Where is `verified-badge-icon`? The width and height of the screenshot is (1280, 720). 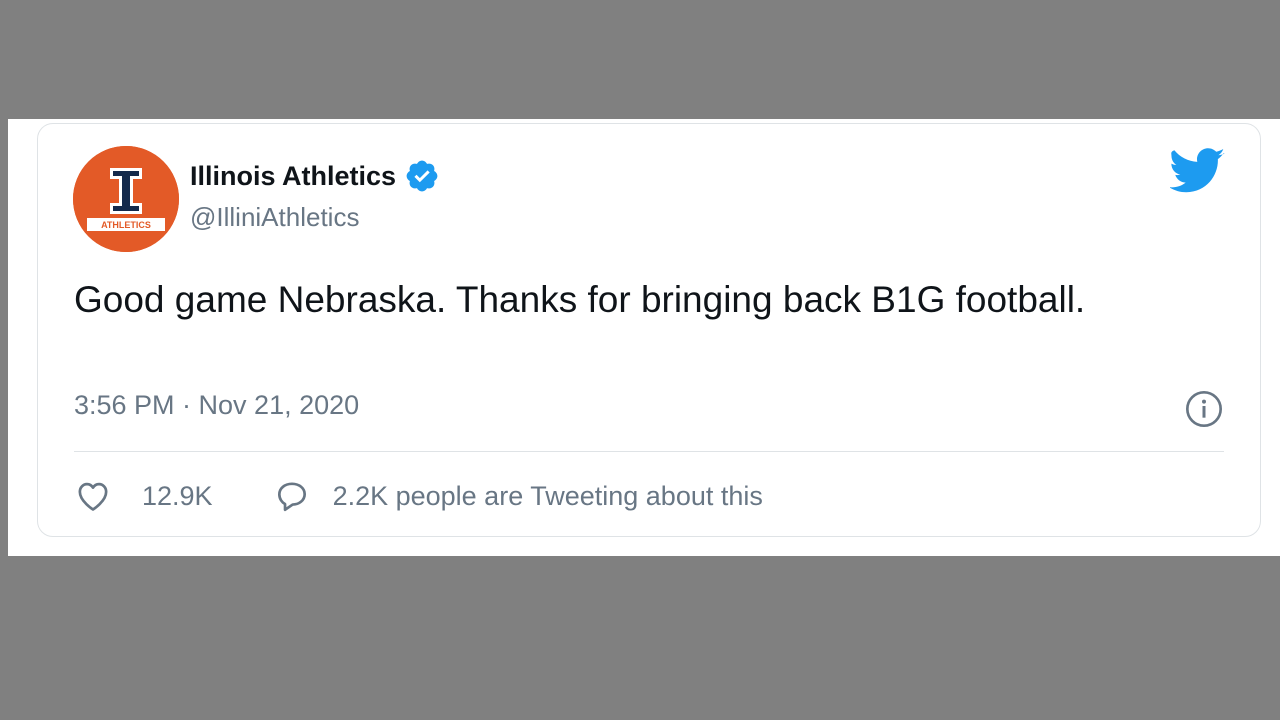 verified-badge-icon is located at coordinates (422, 176).